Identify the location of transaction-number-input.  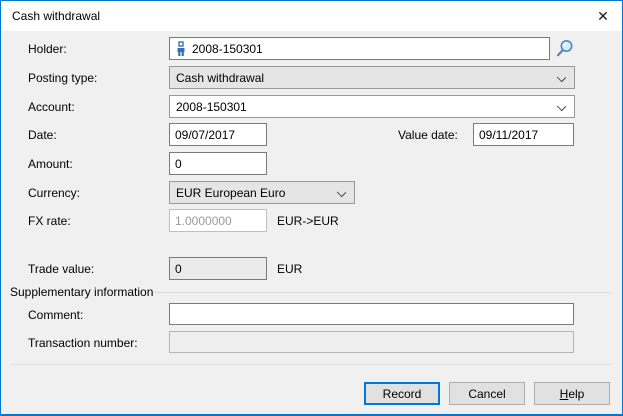
(371, 342).